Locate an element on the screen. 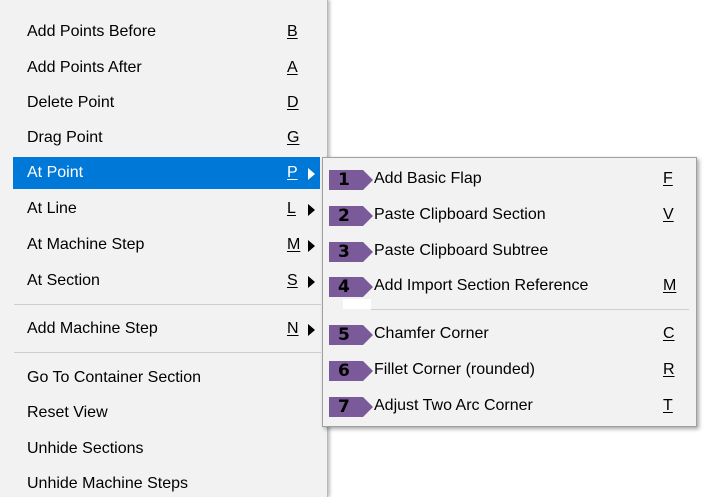 The height and width of the screenshot is (497, 704). number-badge-icon: 1 is located at coordinates (351, 180).